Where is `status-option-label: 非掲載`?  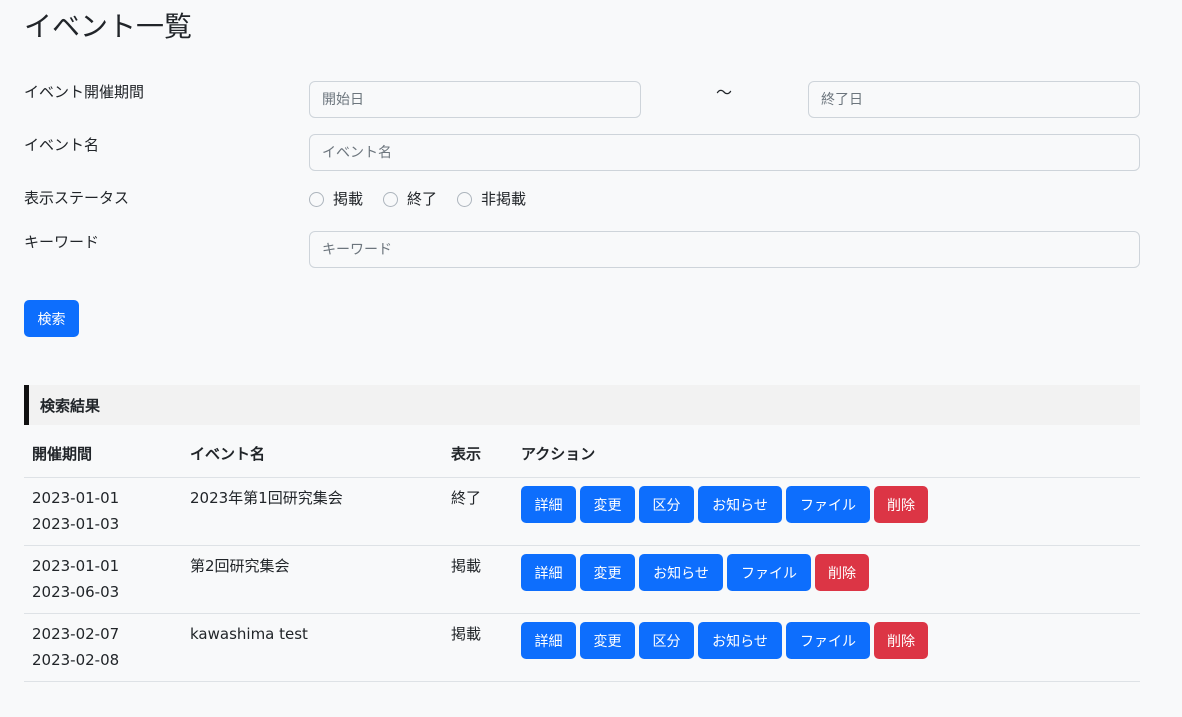 status-option-label: 非掲載 is located at coordinates (504, 199).